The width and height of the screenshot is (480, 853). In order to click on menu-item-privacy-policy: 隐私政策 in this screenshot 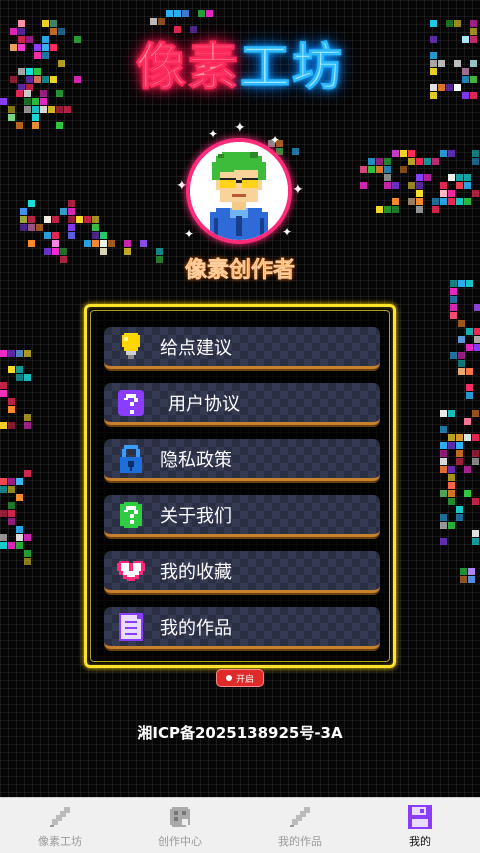, I will do `click(242, 460)`.